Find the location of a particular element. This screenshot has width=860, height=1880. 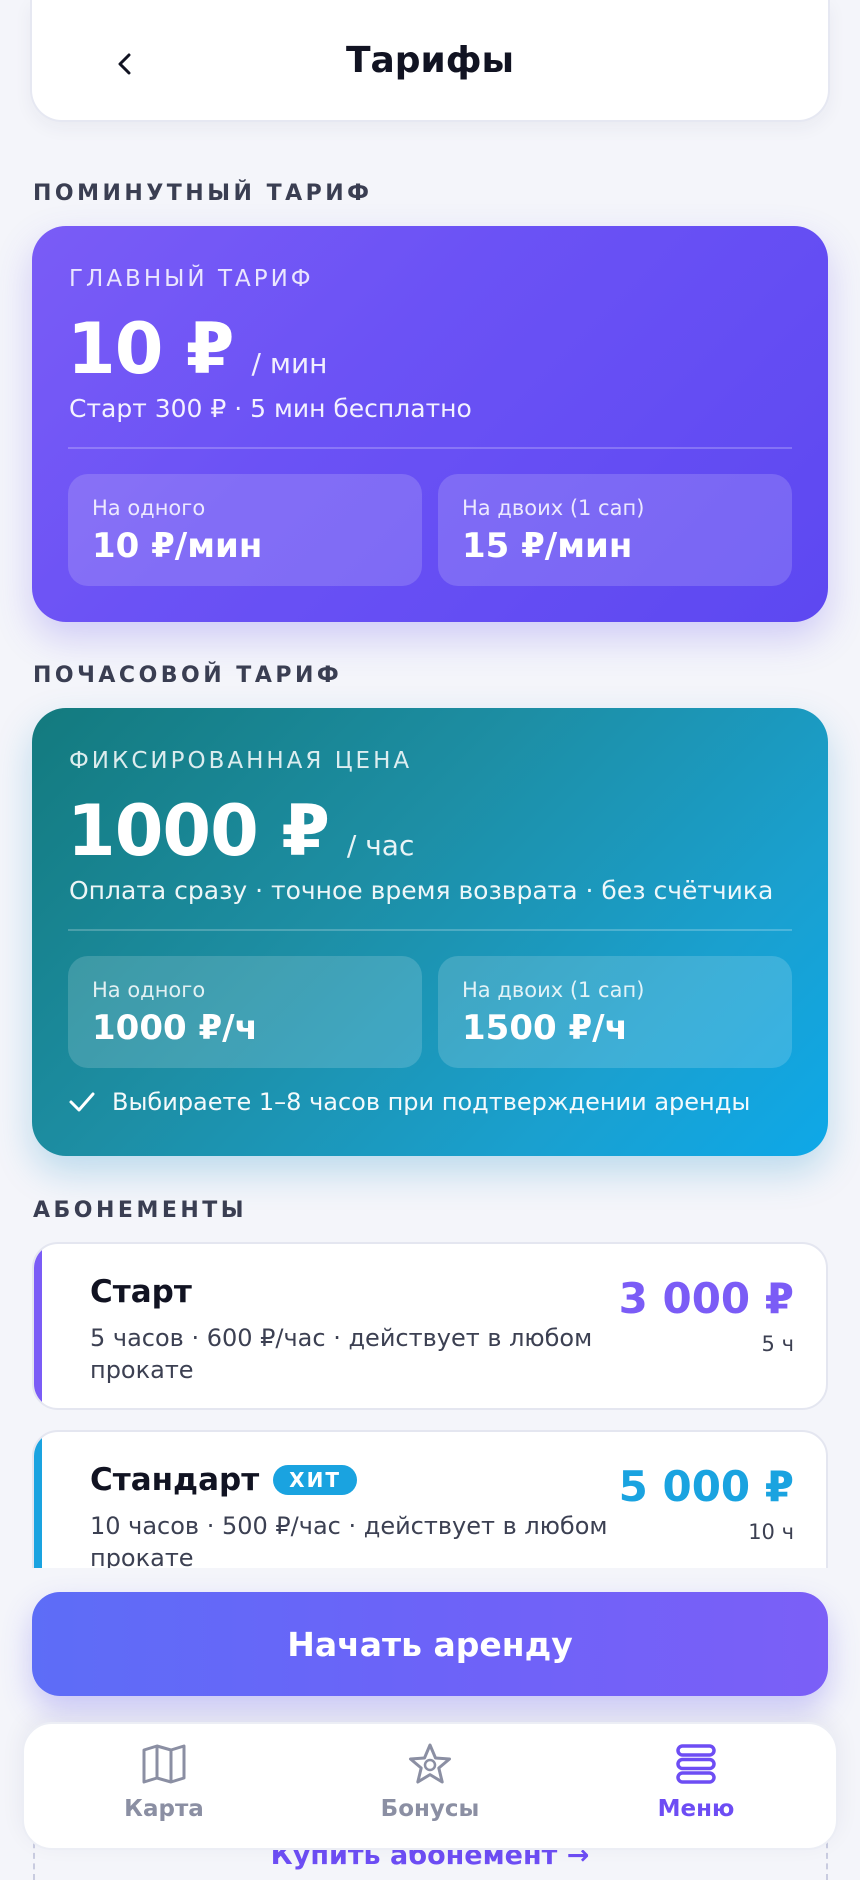

nav-label: Карта is located at coordinates (164, 1809).